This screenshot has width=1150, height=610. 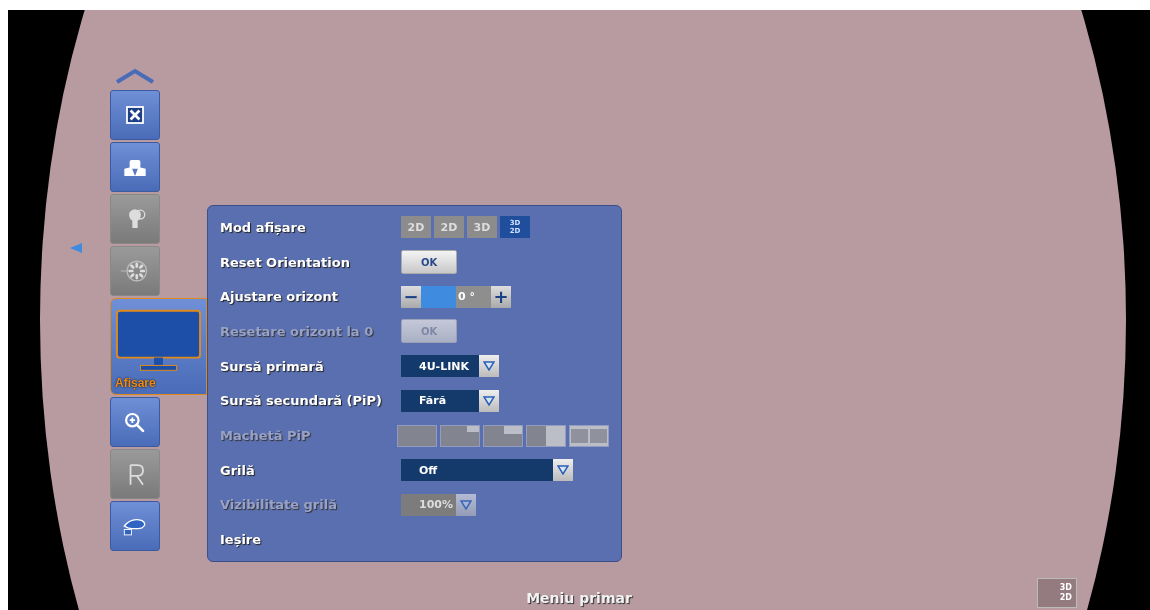 I want to click on setting-label: Sursă secundară (PiP), so click(x=302, y=401).